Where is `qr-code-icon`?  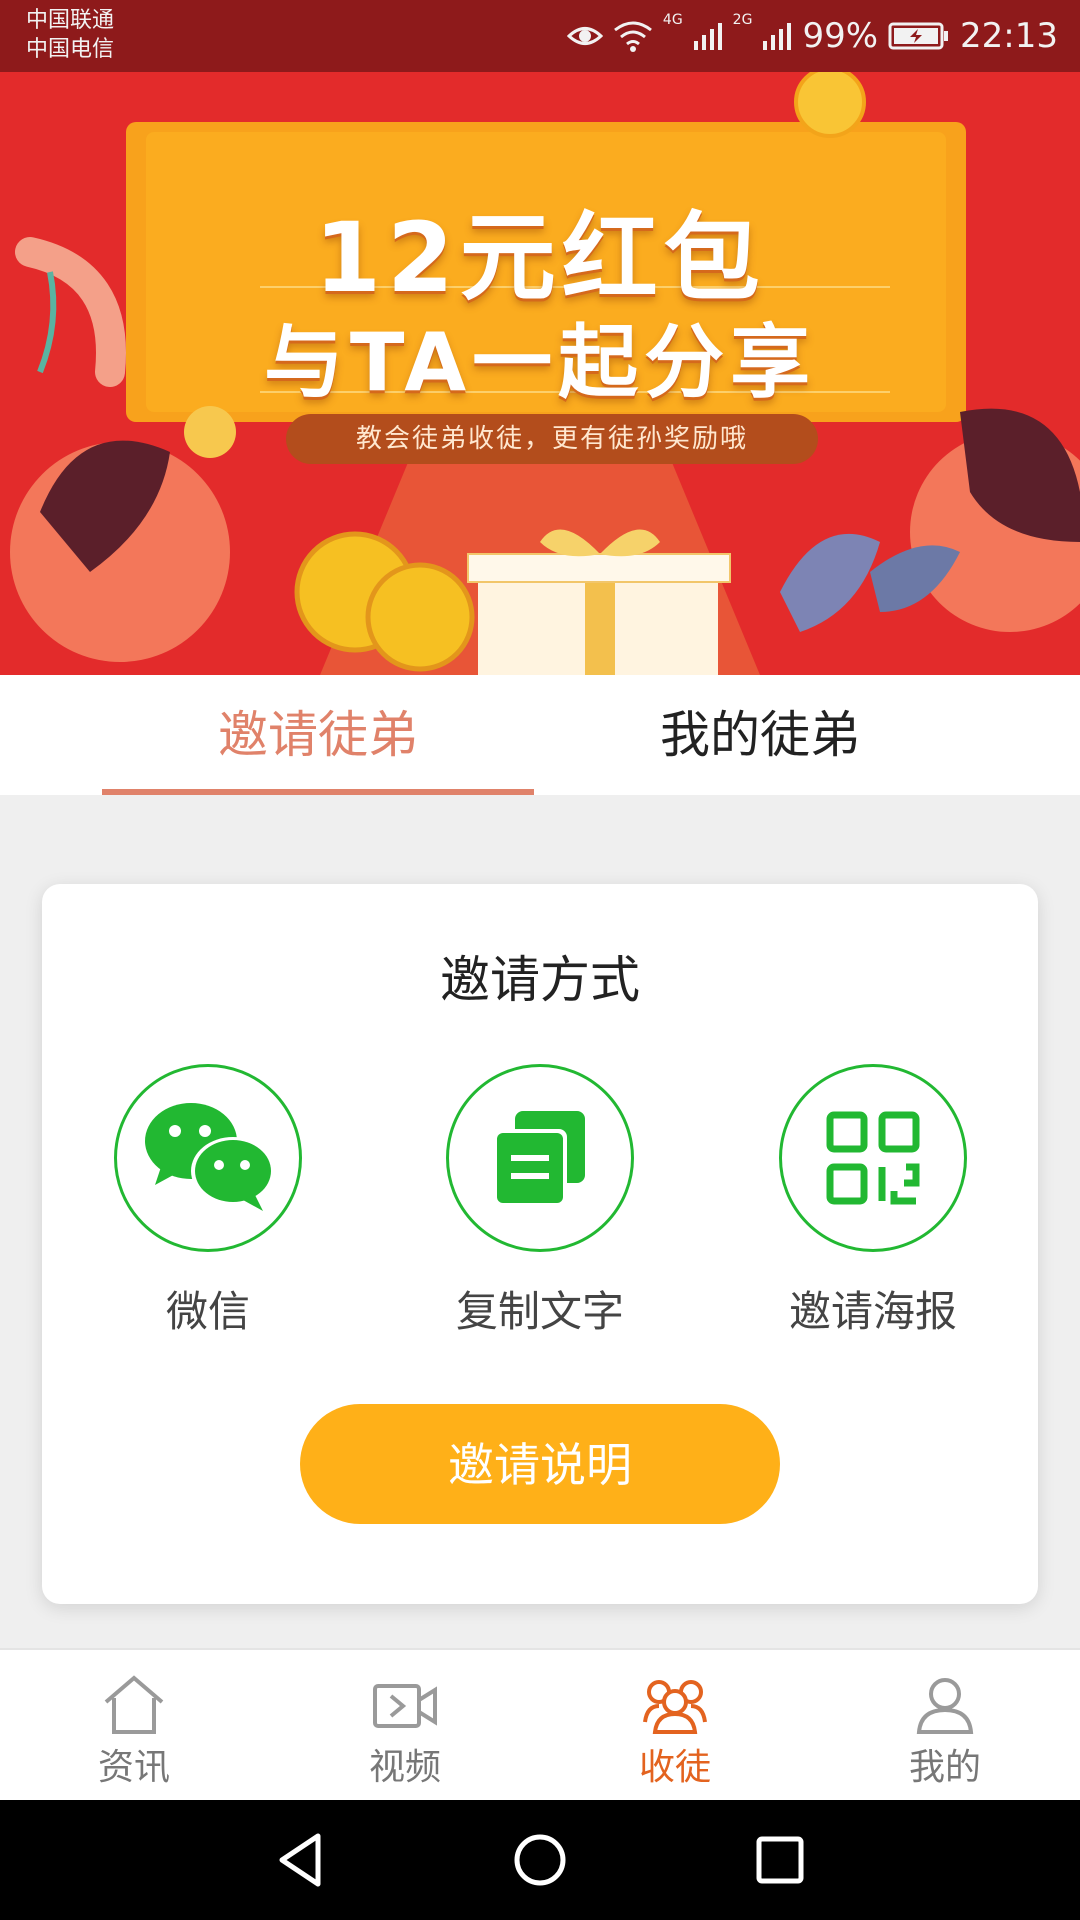
qr-code-icon is located at coordinates (873, 1158).